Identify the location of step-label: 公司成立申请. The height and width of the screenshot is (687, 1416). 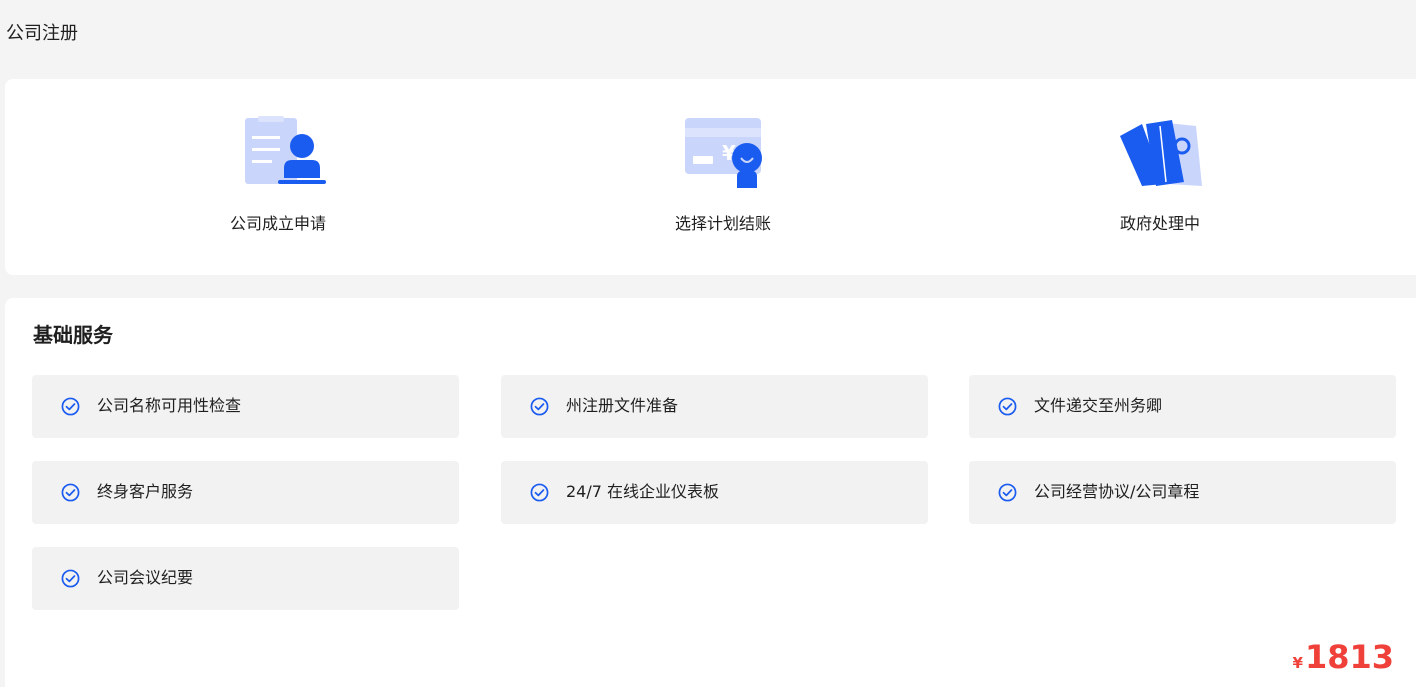
(277, 223).